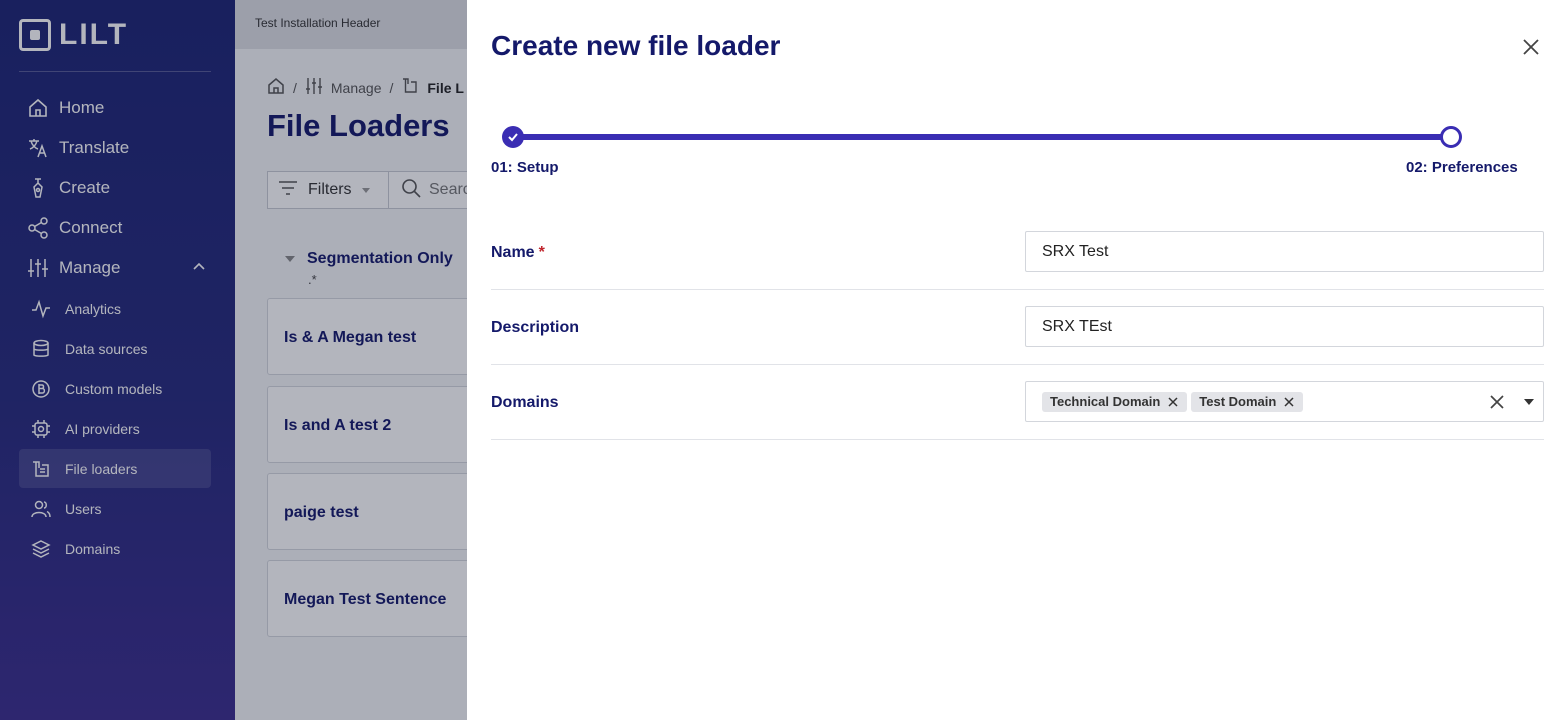  Describe the element at coordinates (1105, 401) in the screenshot. I see `domain-chip-label: Technical Domain` at that location.